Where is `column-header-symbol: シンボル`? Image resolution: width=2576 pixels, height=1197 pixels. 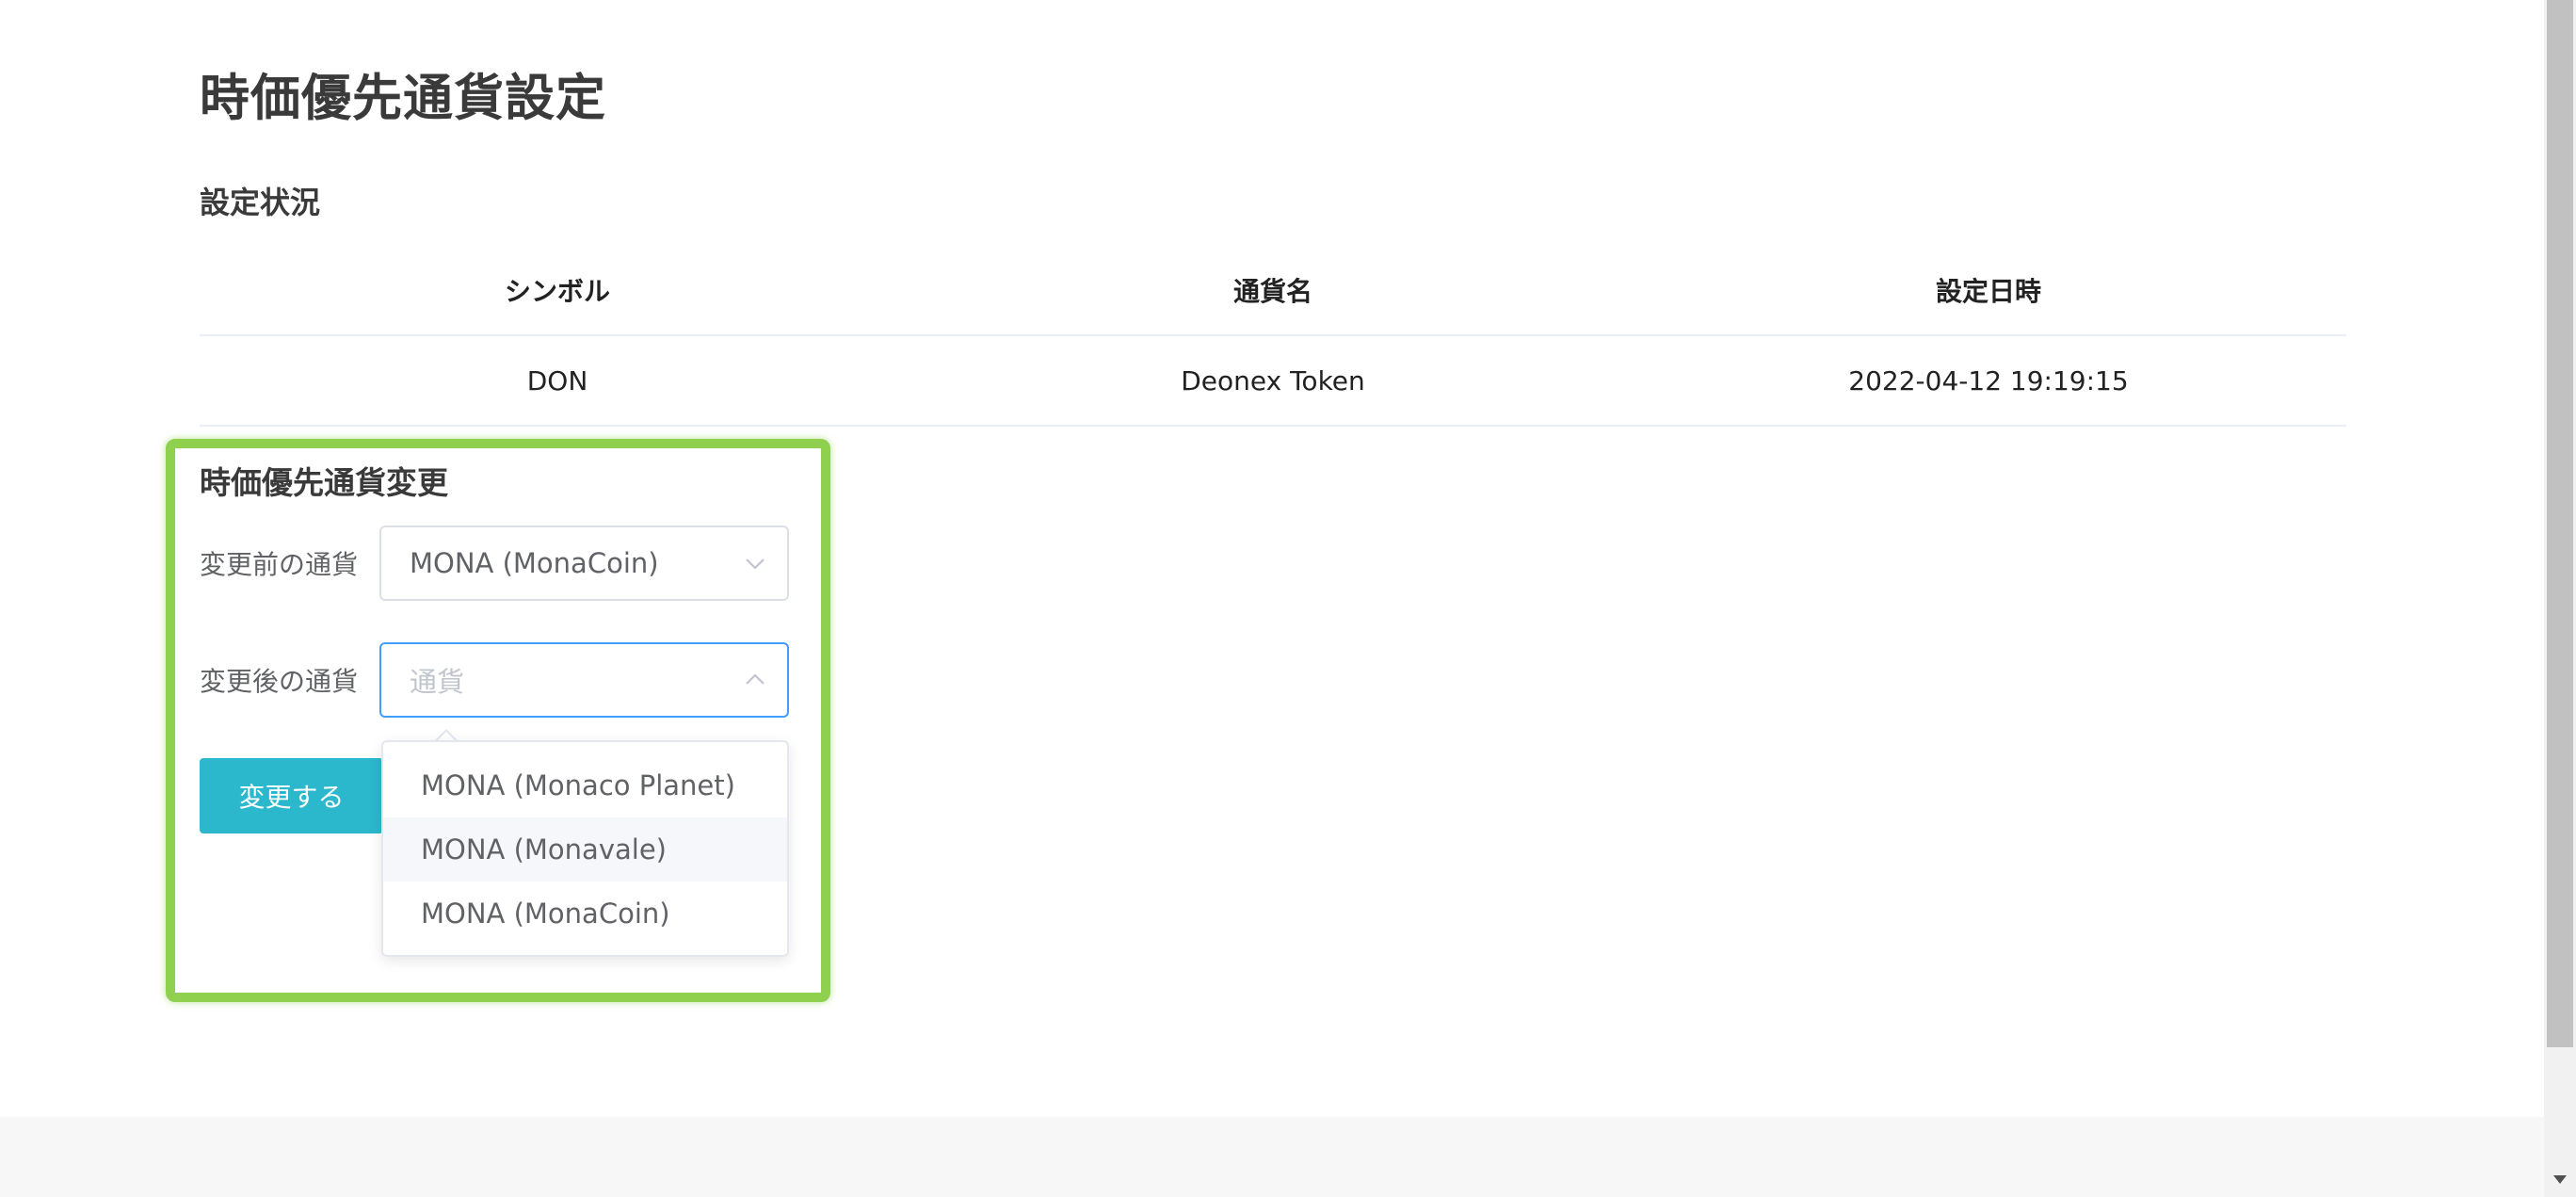 column-header-symbol: シンボル is located at coordinates (557, 290).